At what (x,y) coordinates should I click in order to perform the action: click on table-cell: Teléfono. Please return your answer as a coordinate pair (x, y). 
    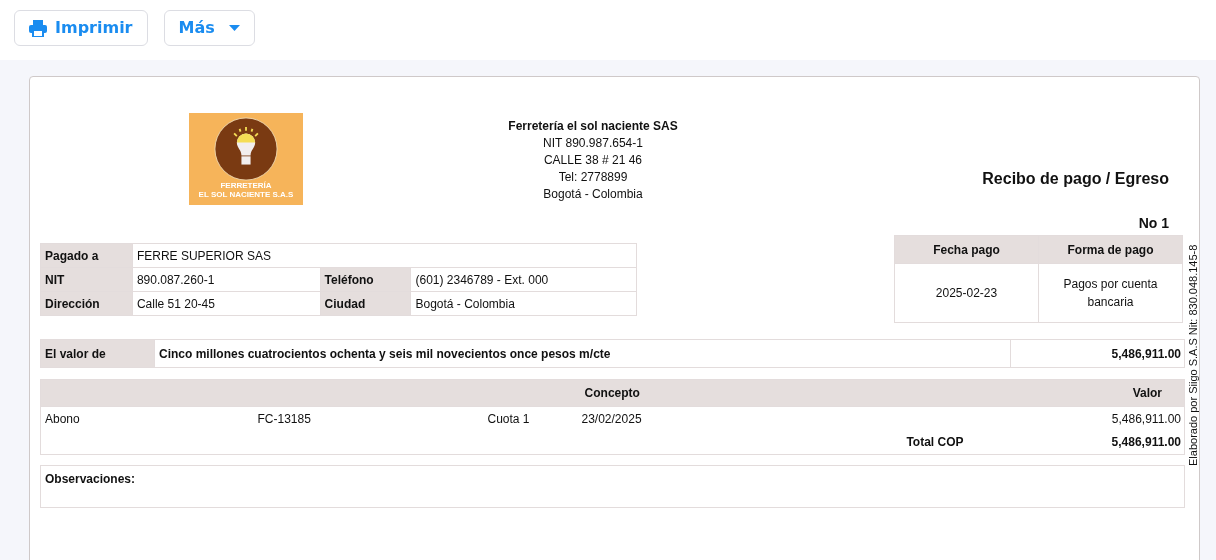
    Looking at the image, I should click on (365, 279).